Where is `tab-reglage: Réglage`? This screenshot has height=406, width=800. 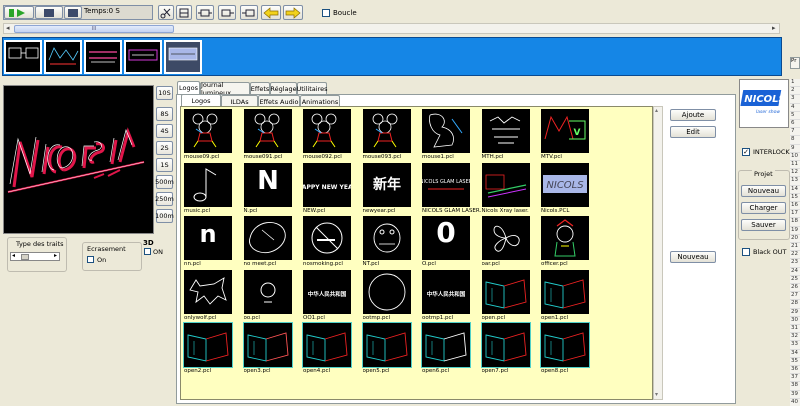 tab-reglage: Réglage is located at coordinates (283, 88).